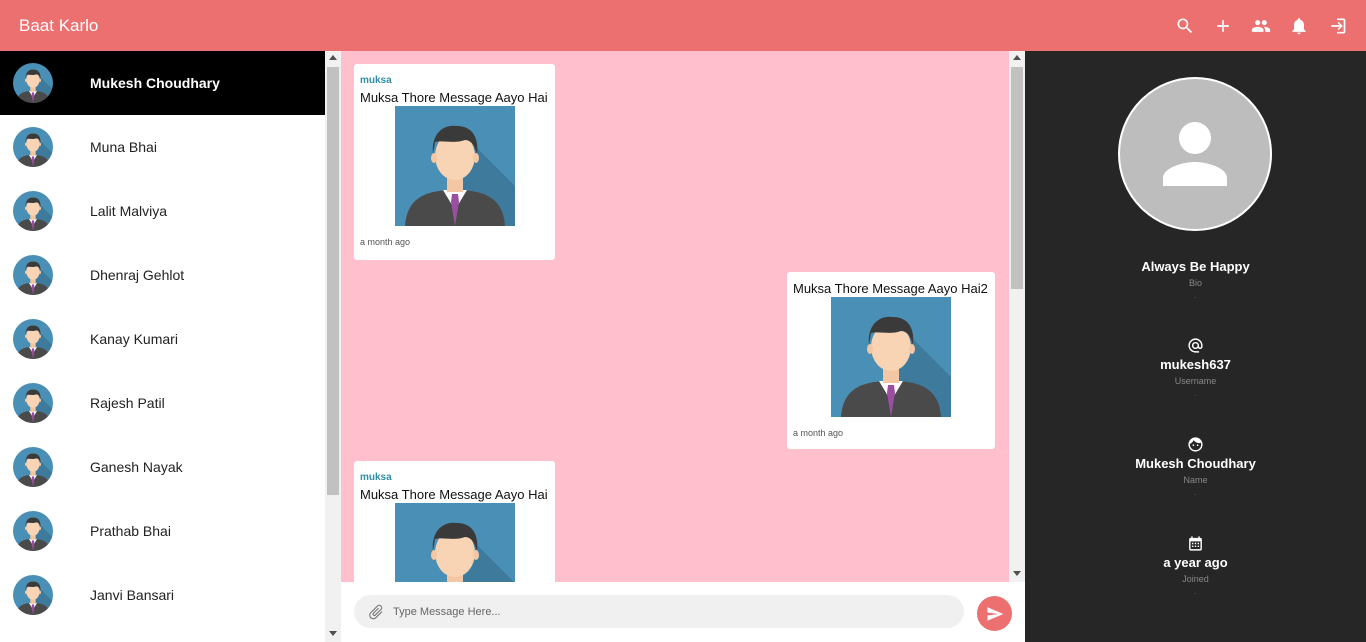 Image resolution: width=1366 pixels, height=642 pixels. Describe the element at coordinates (890, 288) in the screenshot. I see `message-text: Muksa Thore Message Aayo Hai2` at that location.